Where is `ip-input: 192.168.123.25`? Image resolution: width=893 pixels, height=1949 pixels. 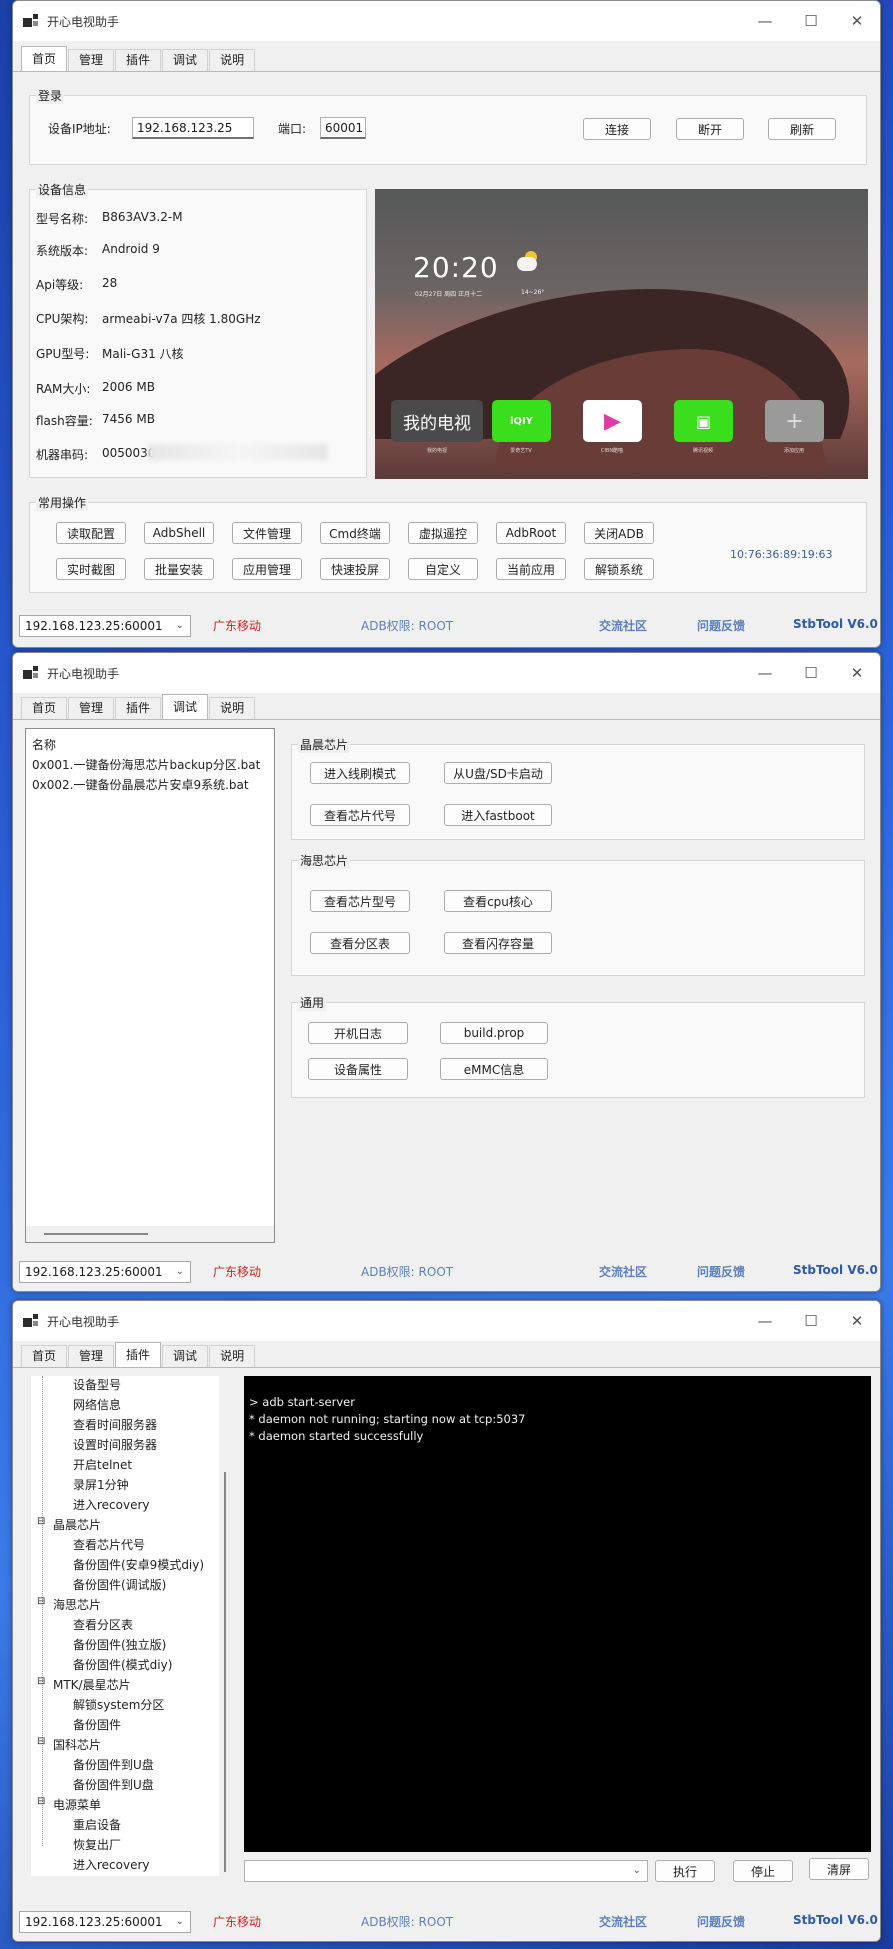 ip-input: 192.168.123.25 is located at coordinates (193, 128).